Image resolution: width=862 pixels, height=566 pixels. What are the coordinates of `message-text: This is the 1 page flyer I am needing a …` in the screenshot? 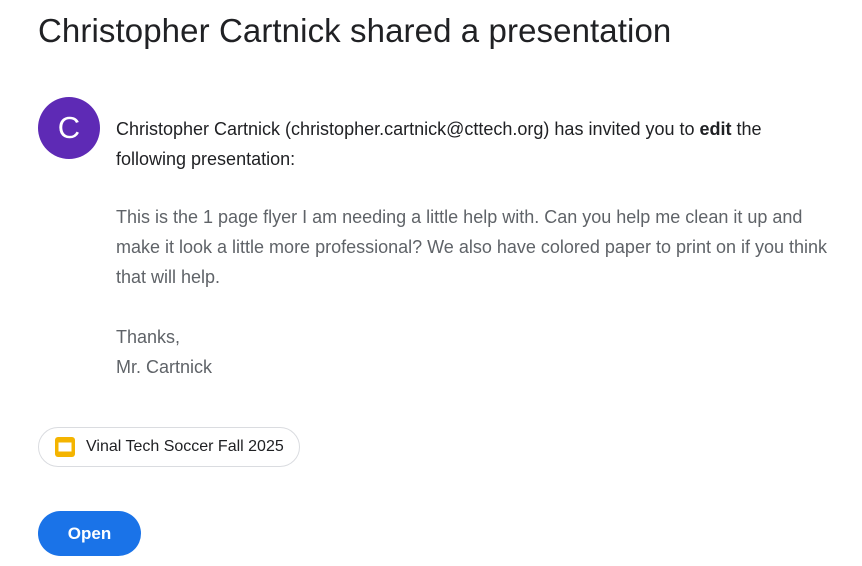 It's located at (472, 247).